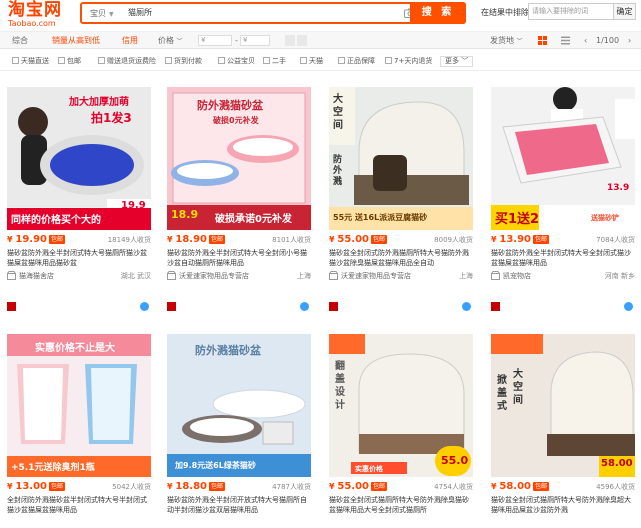 Image resolution: width=641 pixels, height=528 pixels. I want to click on logo-en: Taobao.com, so click(32, 23).